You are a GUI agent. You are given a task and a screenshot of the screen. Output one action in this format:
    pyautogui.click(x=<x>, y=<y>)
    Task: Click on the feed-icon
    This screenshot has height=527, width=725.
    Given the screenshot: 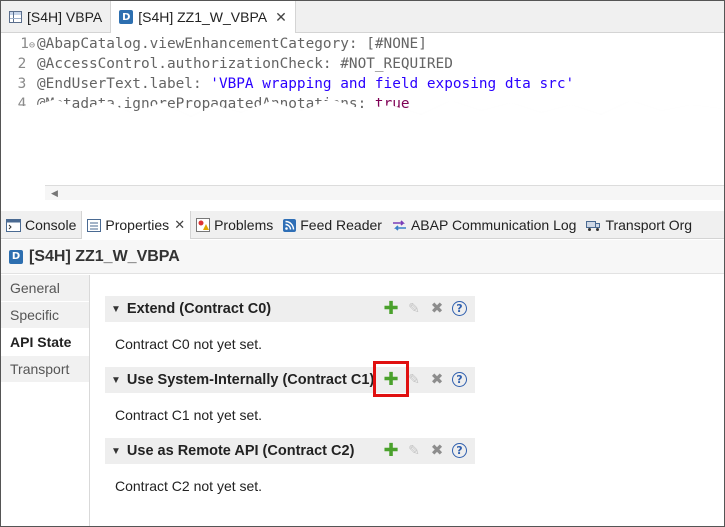 What is the action you would take?
    pyautogui.click(x=290, y=225)
    